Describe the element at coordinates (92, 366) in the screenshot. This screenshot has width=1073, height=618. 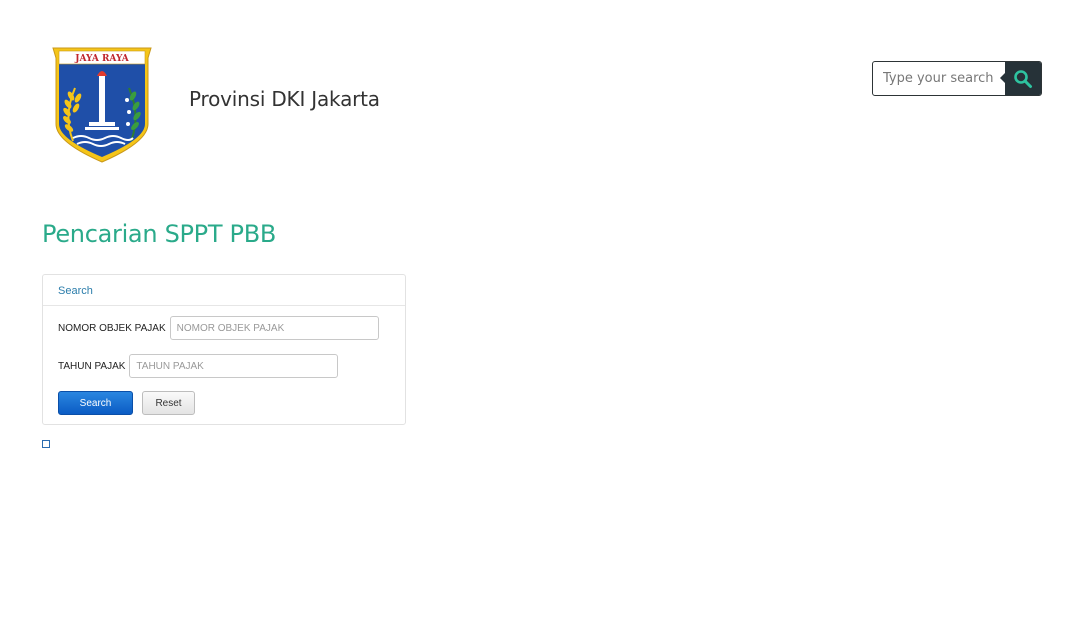
I see `tahun-pajak-label: TAHUN PAJAK` at that location.